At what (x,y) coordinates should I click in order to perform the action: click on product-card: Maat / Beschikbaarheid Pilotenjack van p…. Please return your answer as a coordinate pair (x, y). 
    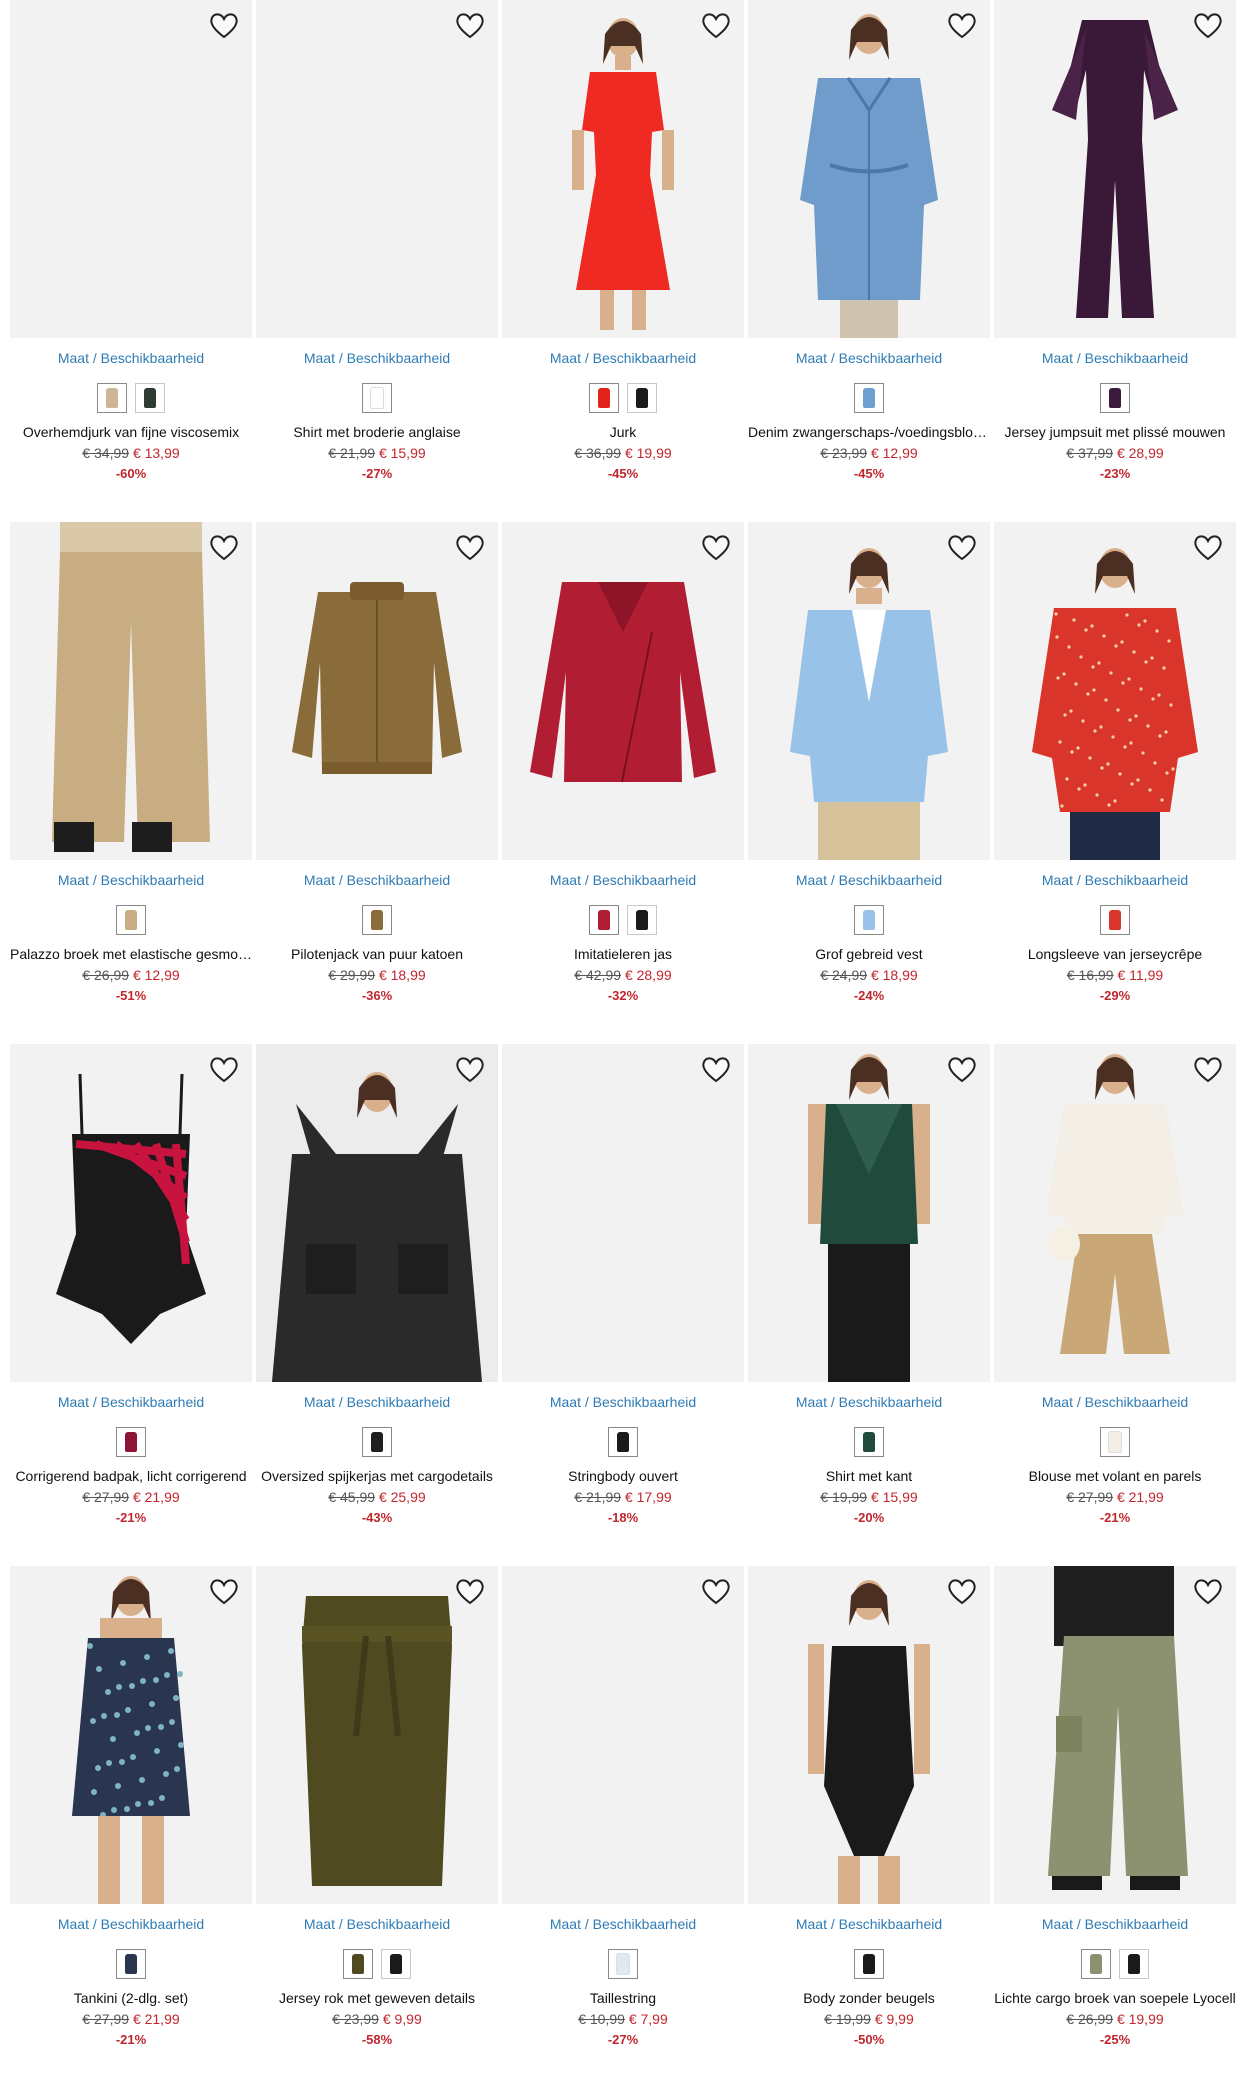
    Looking at the image, I should click on (377, 772).